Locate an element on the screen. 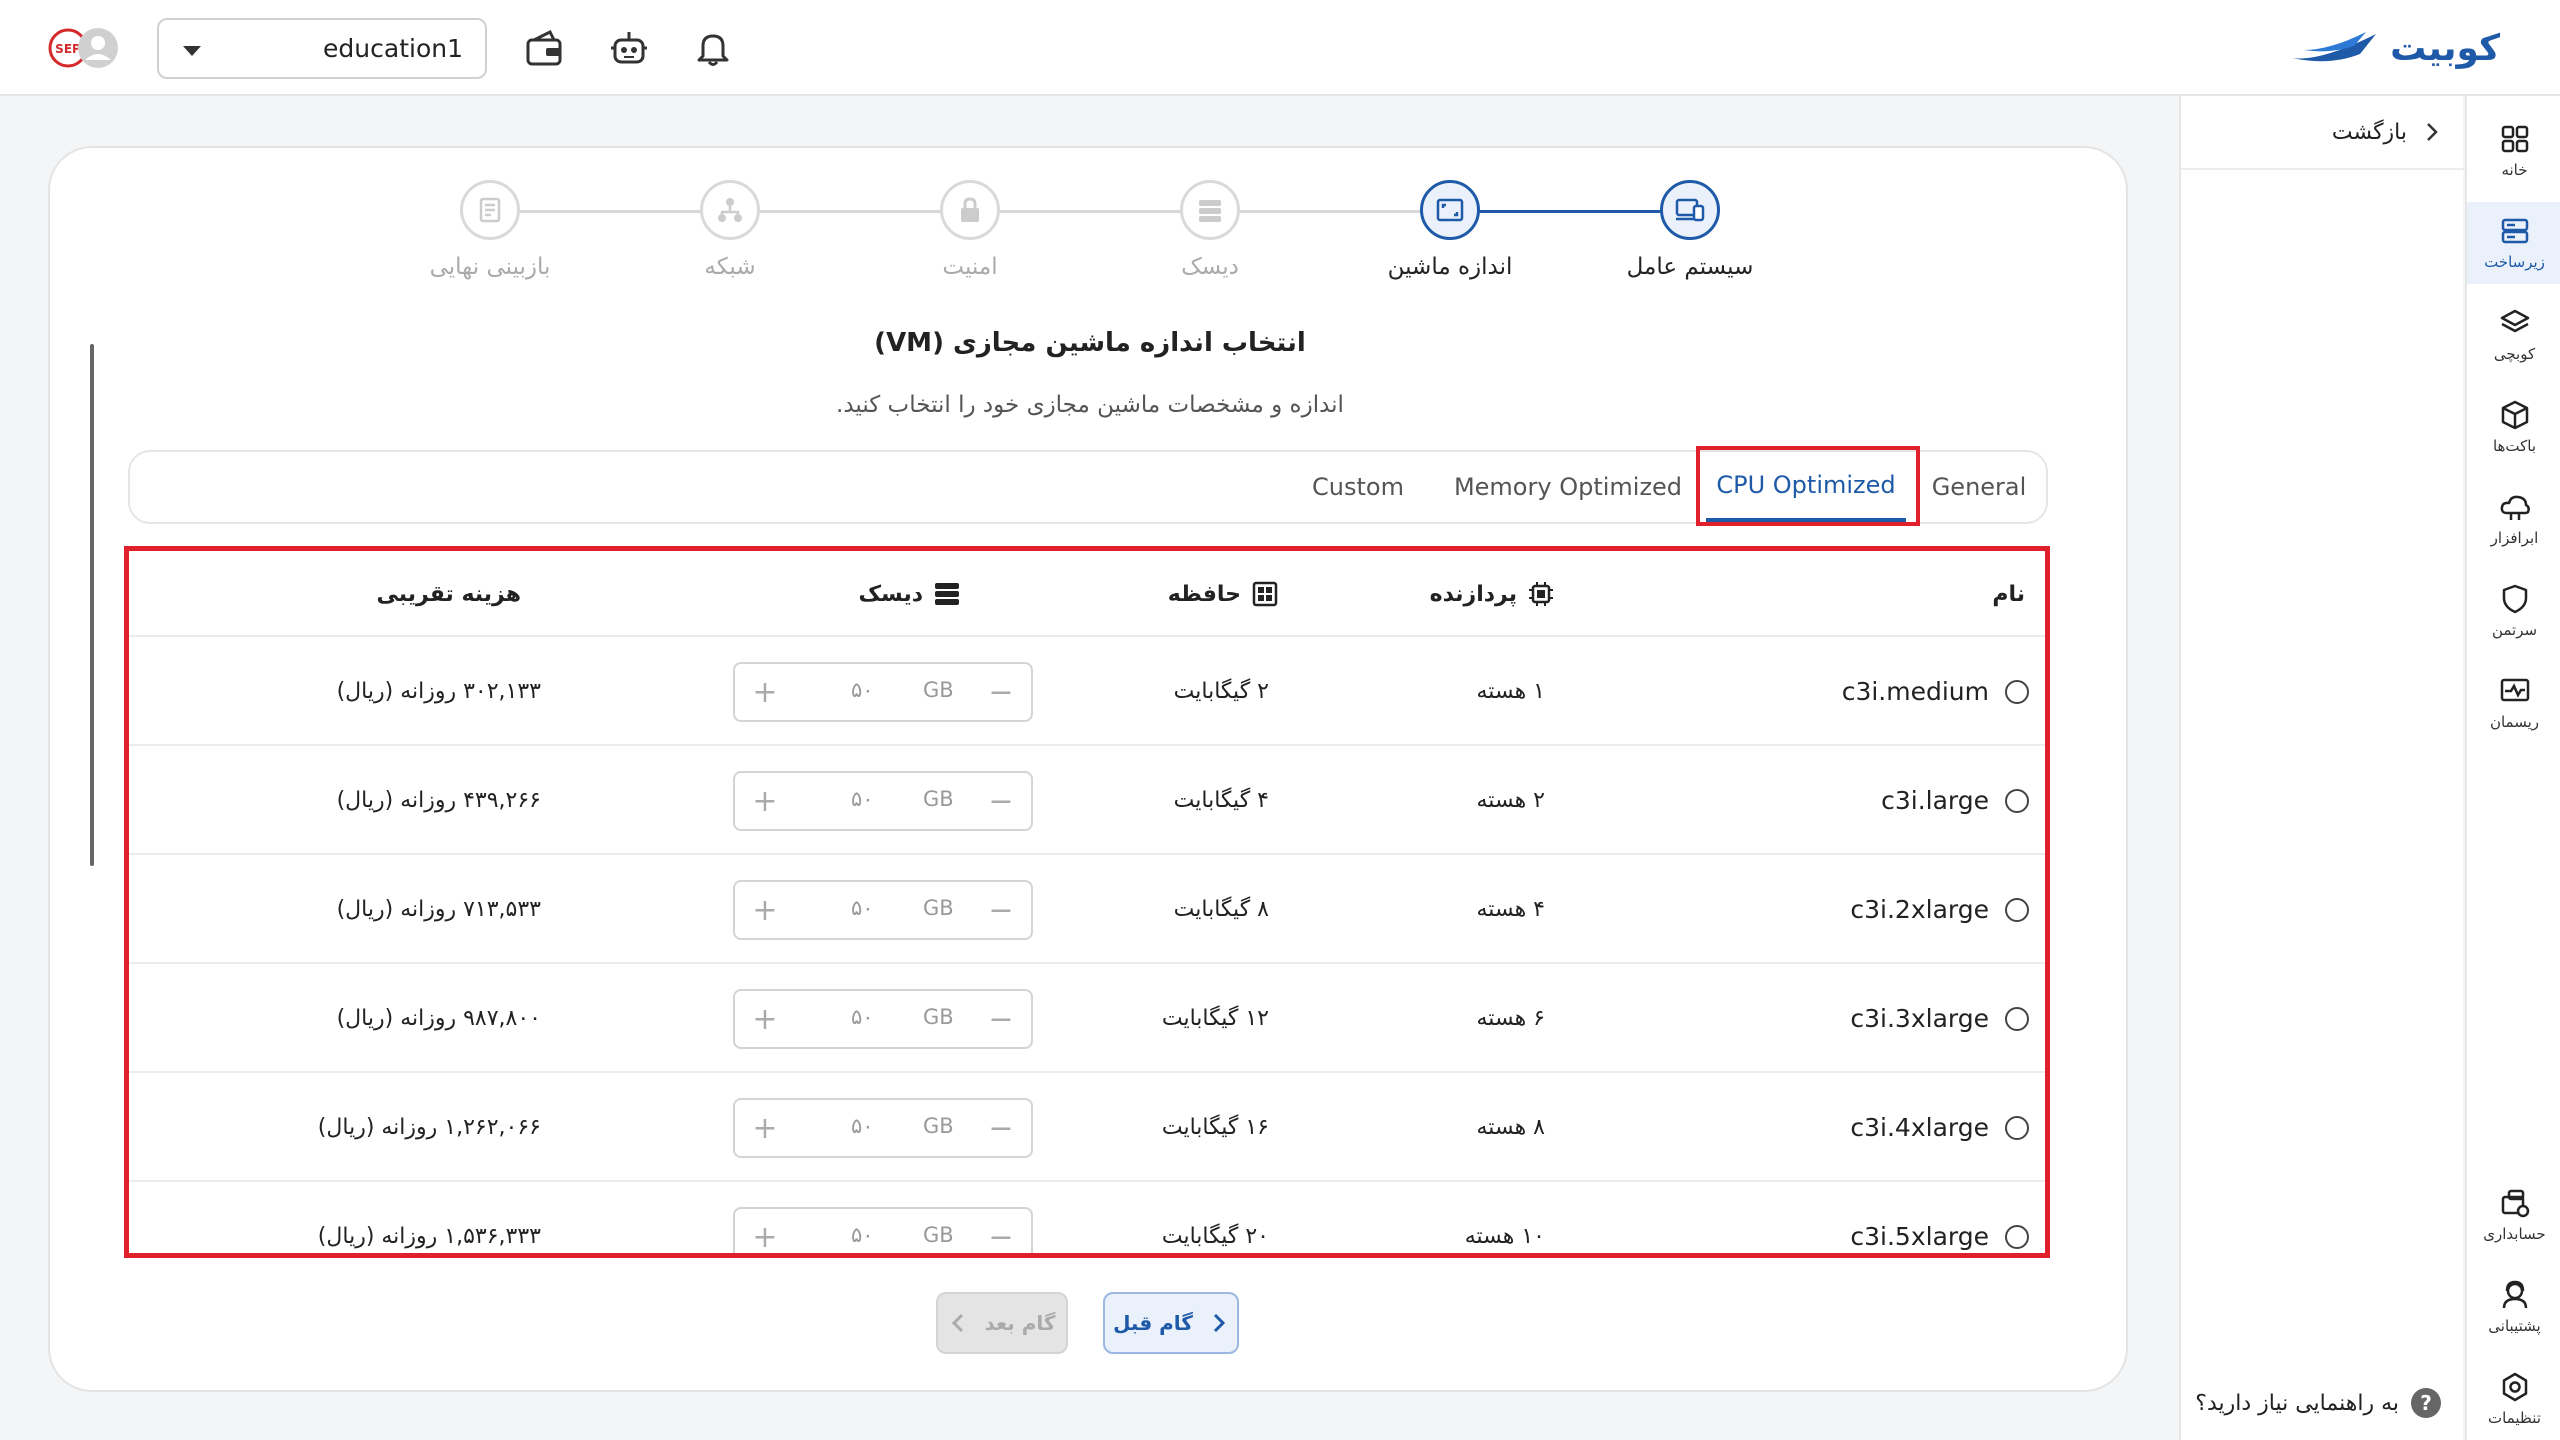 This screenshot has width=2560, height=1440. sidebar-item-infrastructure: زیرساخت is located at coordinates (2513, 243).